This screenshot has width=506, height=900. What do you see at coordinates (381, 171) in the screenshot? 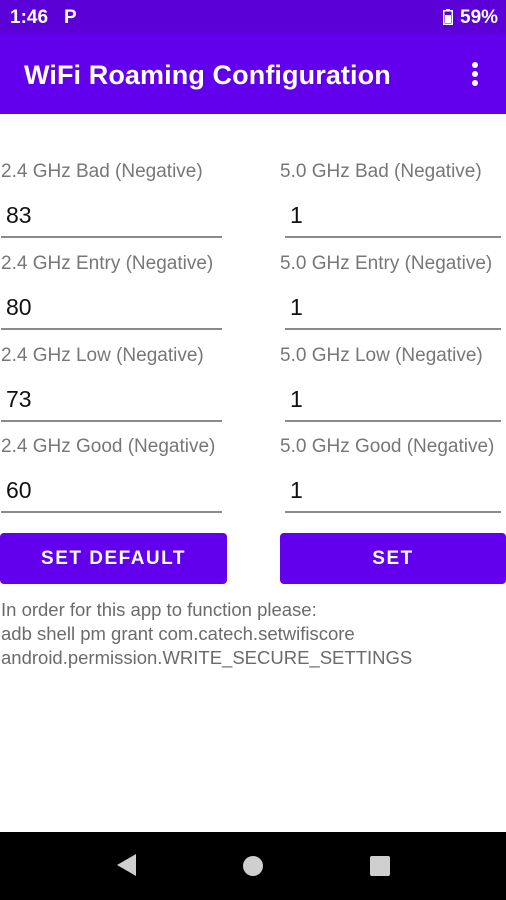
I see `label-50-bad: 5.0 GHz Bad (Negative)` at bounding box center [381, 171].